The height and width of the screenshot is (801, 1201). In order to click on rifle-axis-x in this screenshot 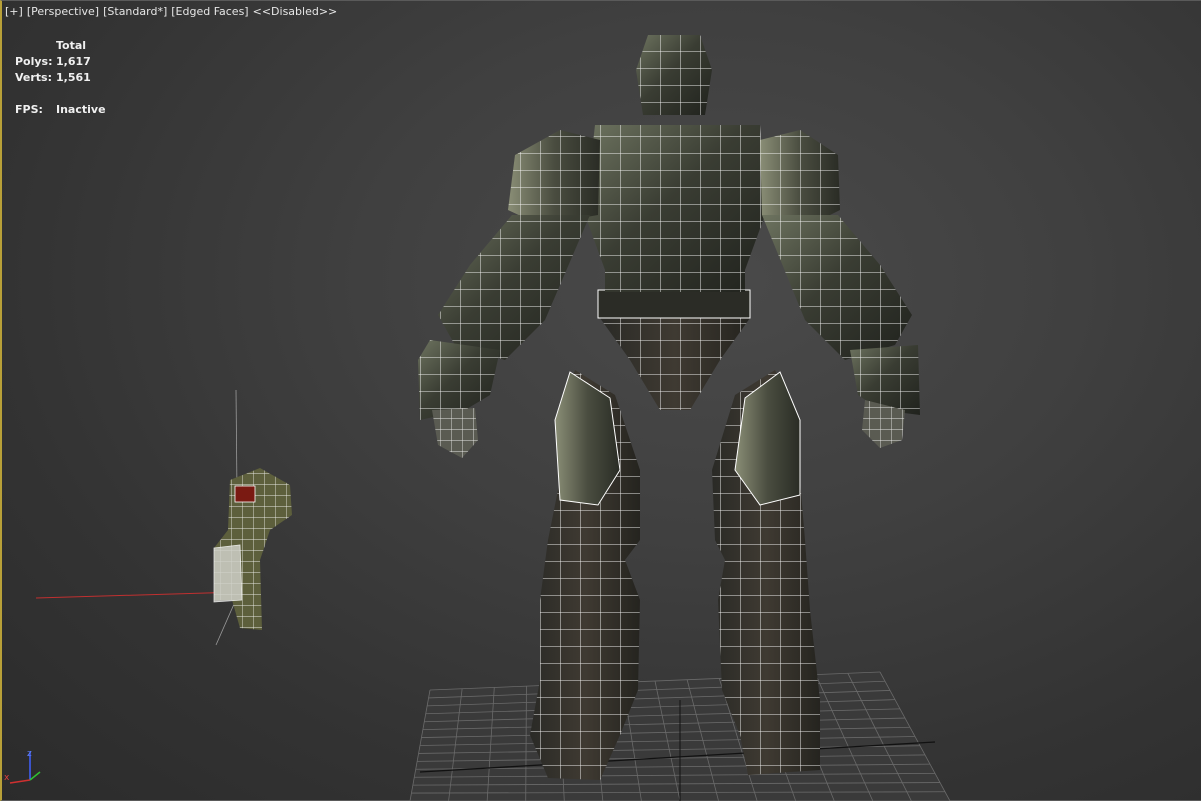, I will do `click(138, 595)`.